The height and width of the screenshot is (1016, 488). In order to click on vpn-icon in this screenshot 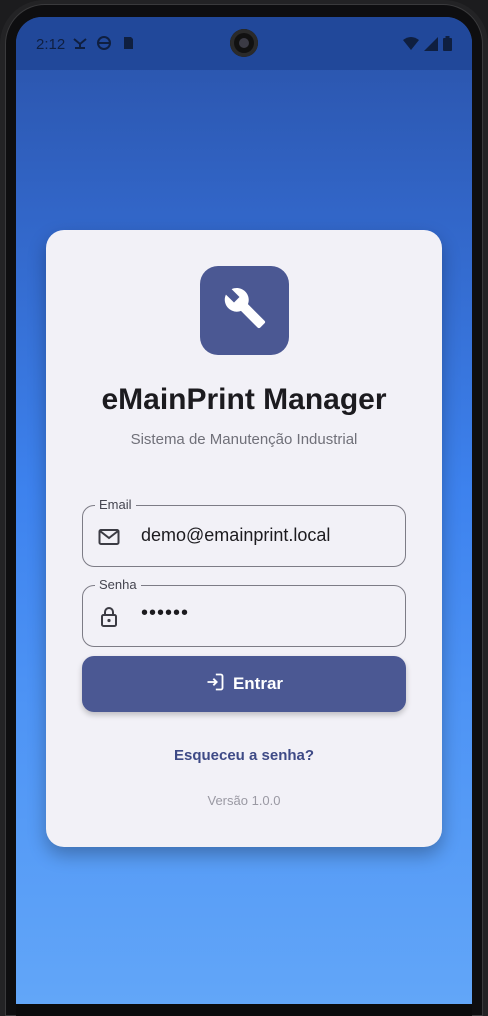, I will do `click(104, 43)`.